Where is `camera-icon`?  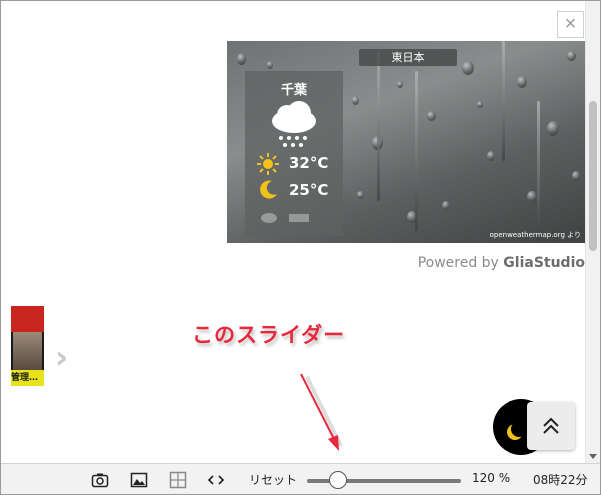 camera-icon is located at coordinates (100, 480).